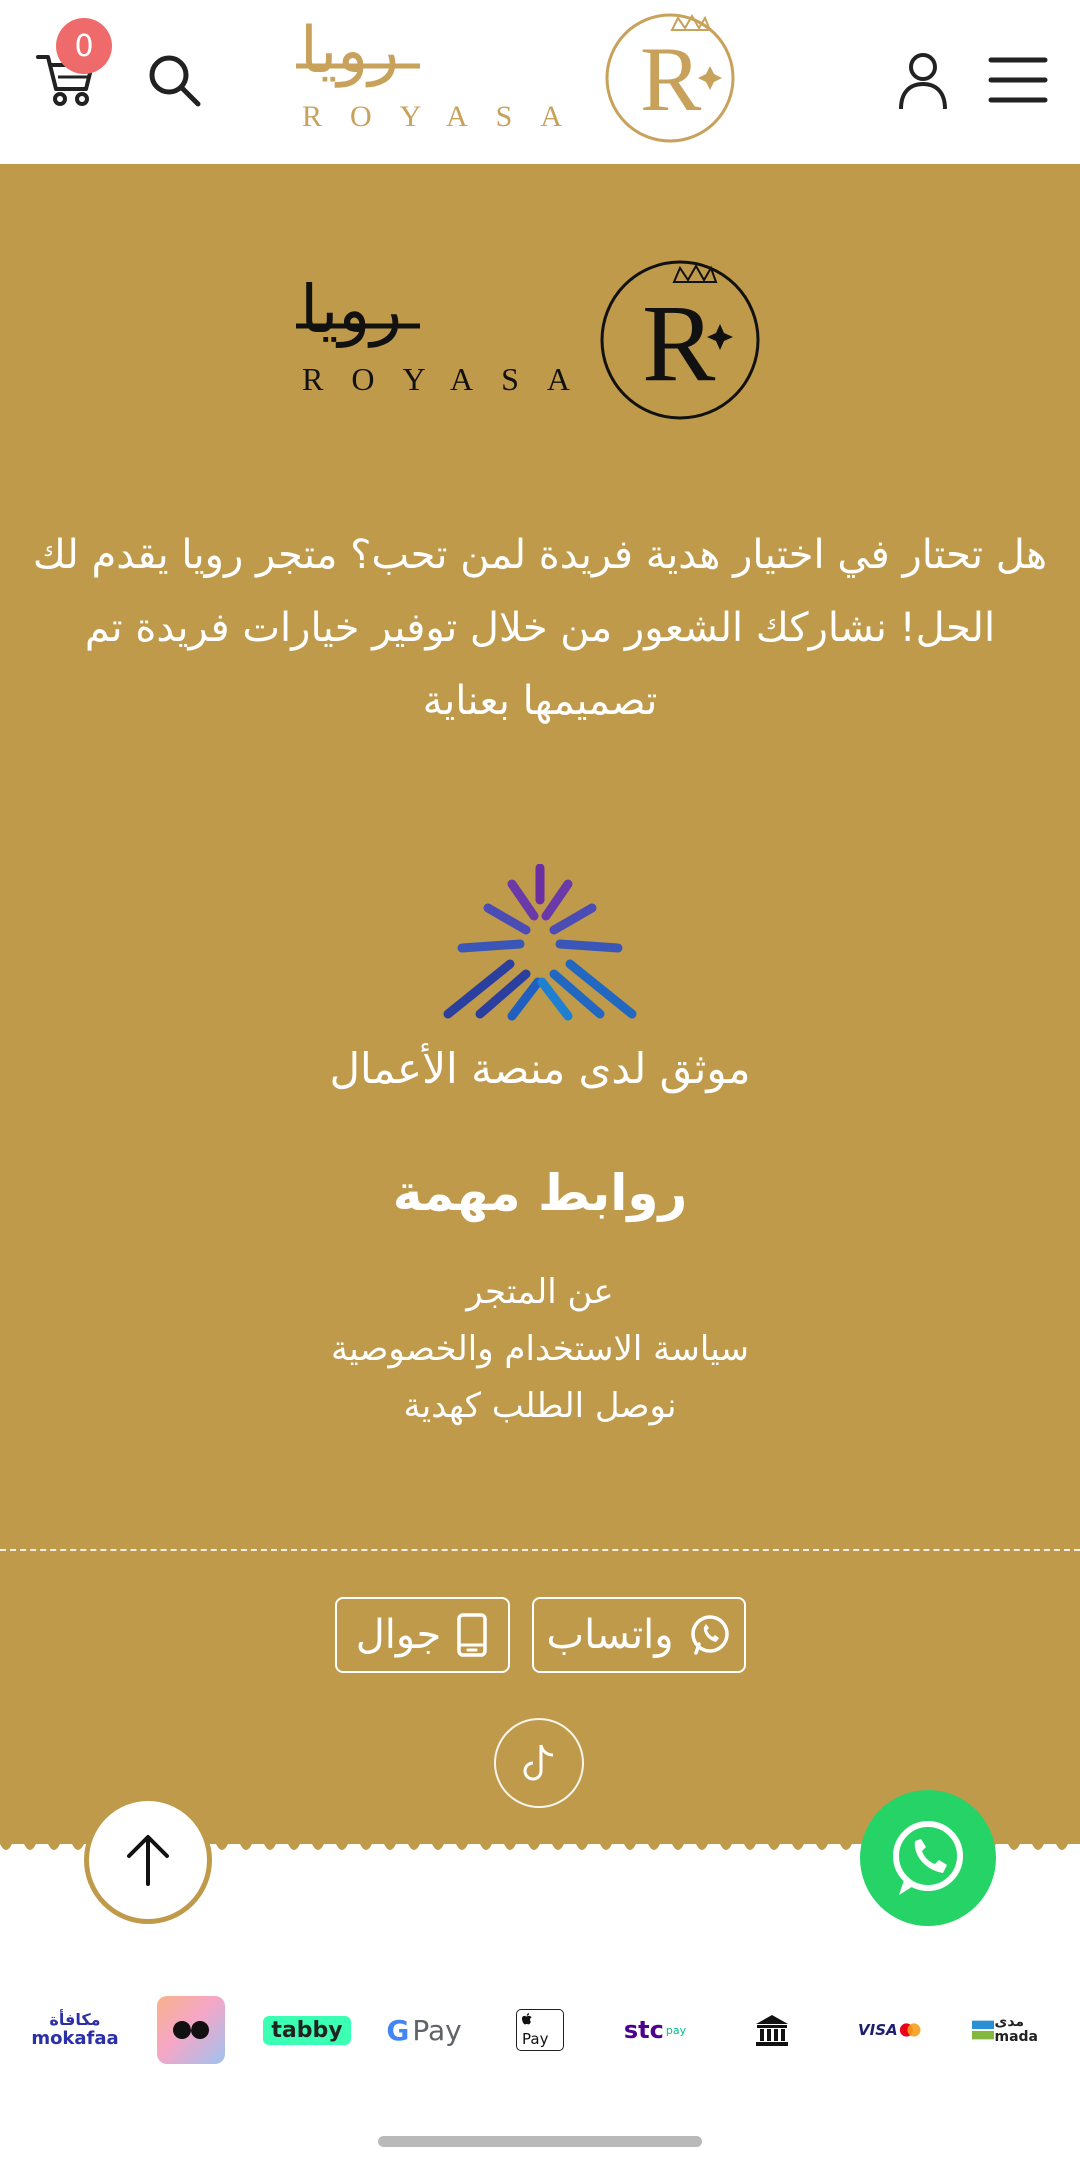 The width and height of the screenshot is (1080, 2162). I want to click on mokafaa-logo: مكافأة mokafaa, so click(75, 2030).